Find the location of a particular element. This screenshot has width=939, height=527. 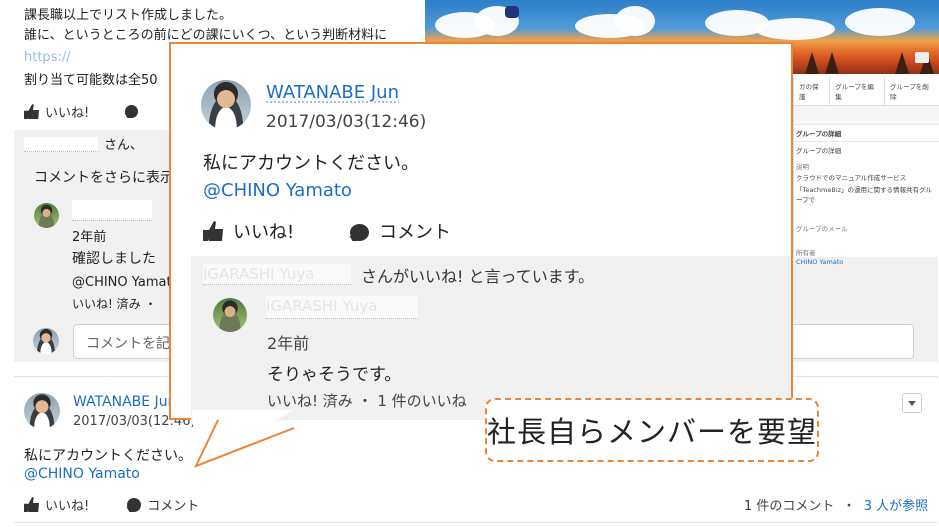

popup-tail is located at coordinates (243, 439).